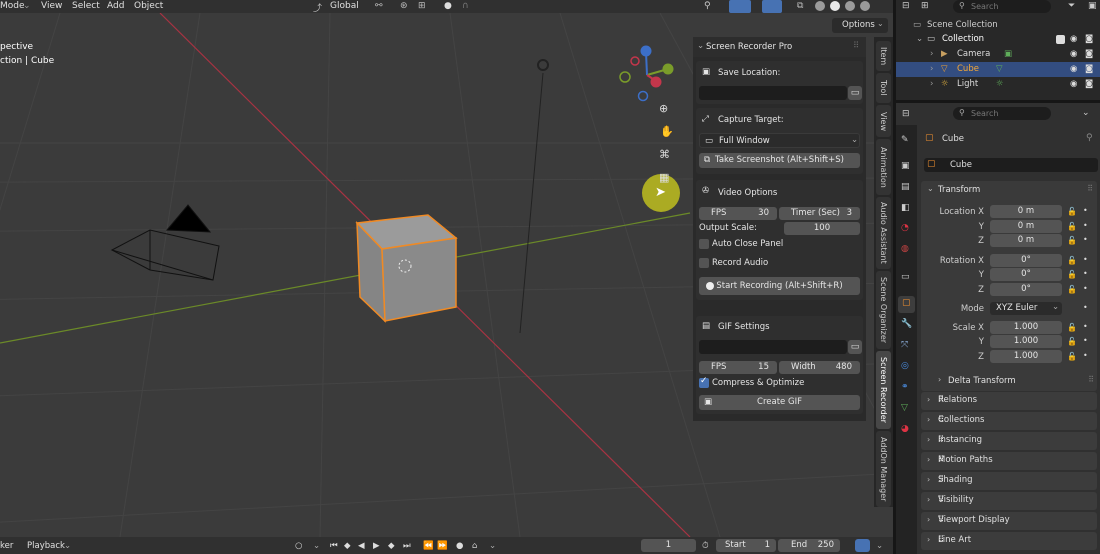 Image resolution: width=1100 pixels, height=554 pixels. Describe the element at coordinates (905, 429) in the screenshot. I see `material-tab-icon: ◕` at that location.